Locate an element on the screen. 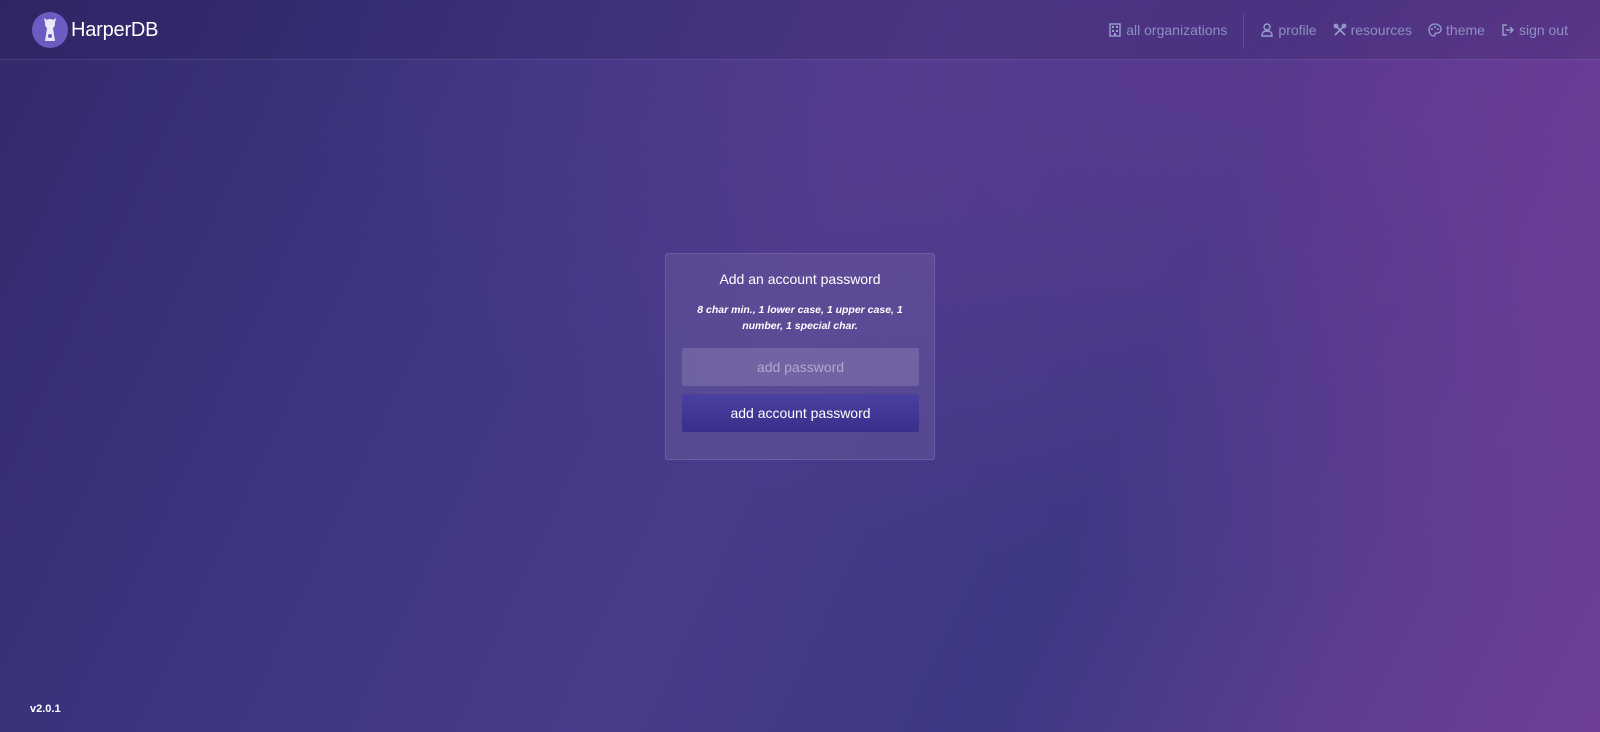 This screenshot has width=1600, height=732. nav-divider is located at coordinates (1244, 30).